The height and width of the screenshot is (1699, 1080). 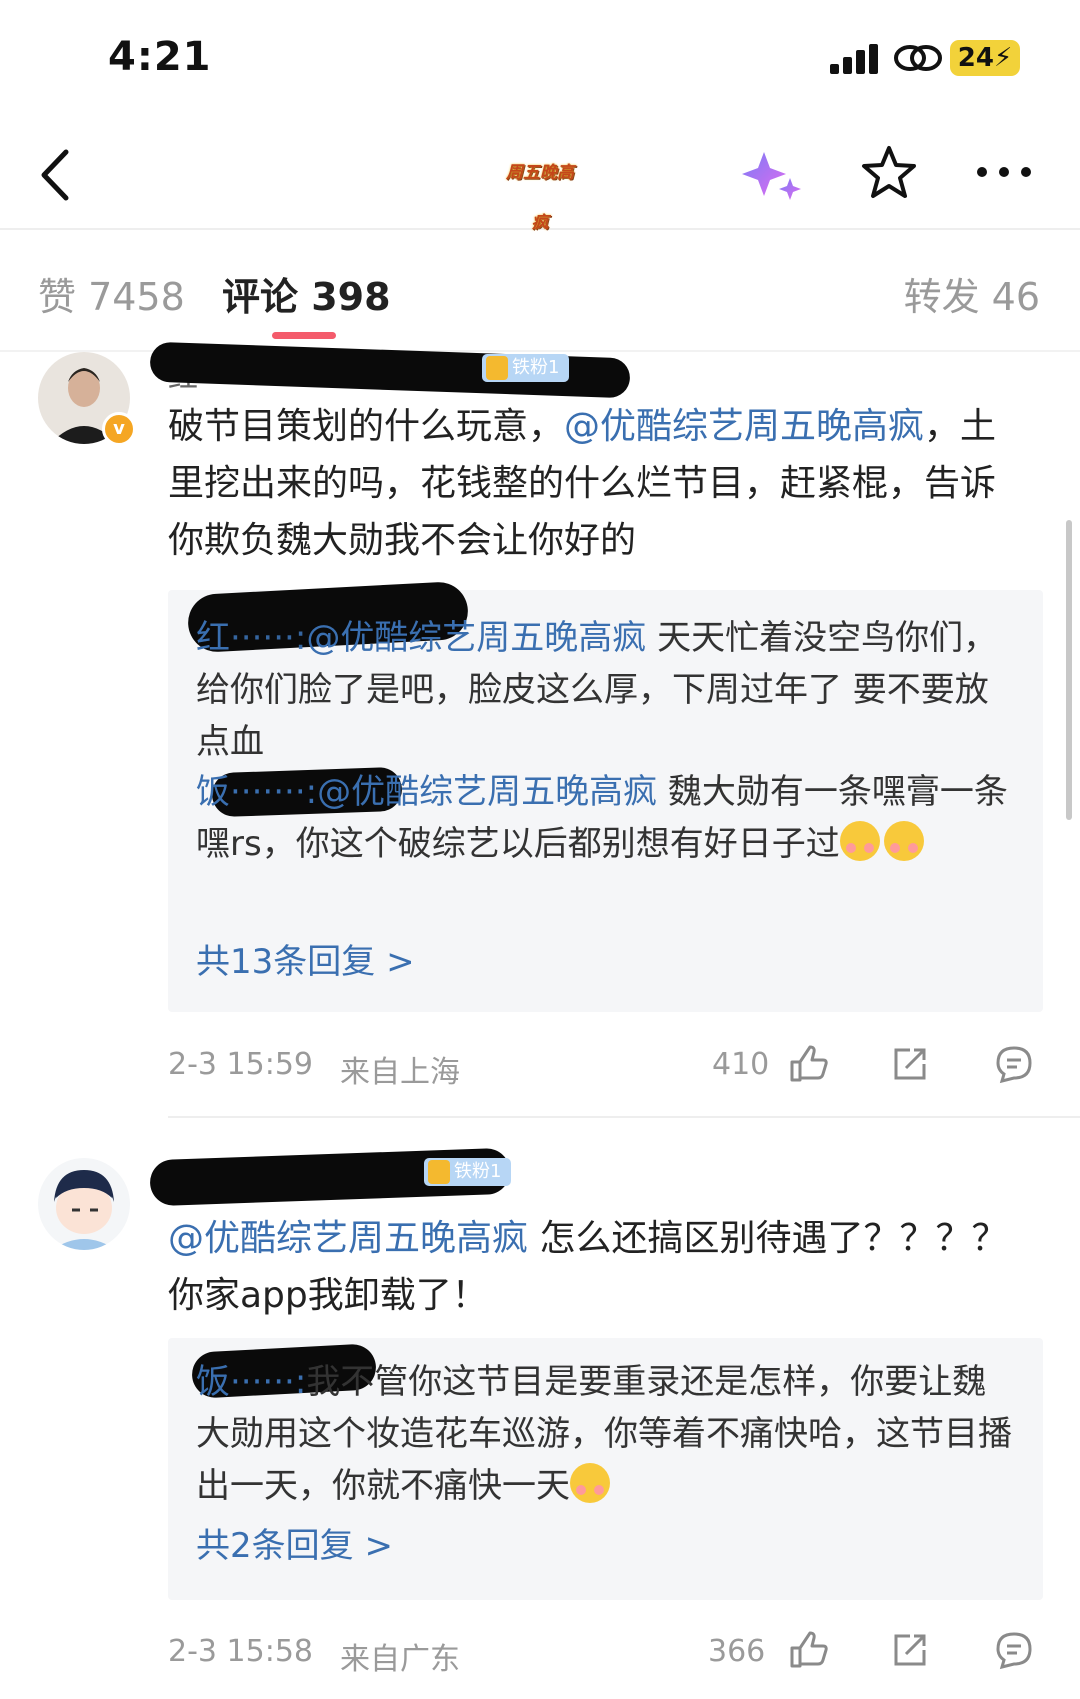 What do you see at coordinates (366, 426) in the screenshot?
I see `comment-text-before: 破节目策划的什么玩意，` at bounding box center [366, 426].